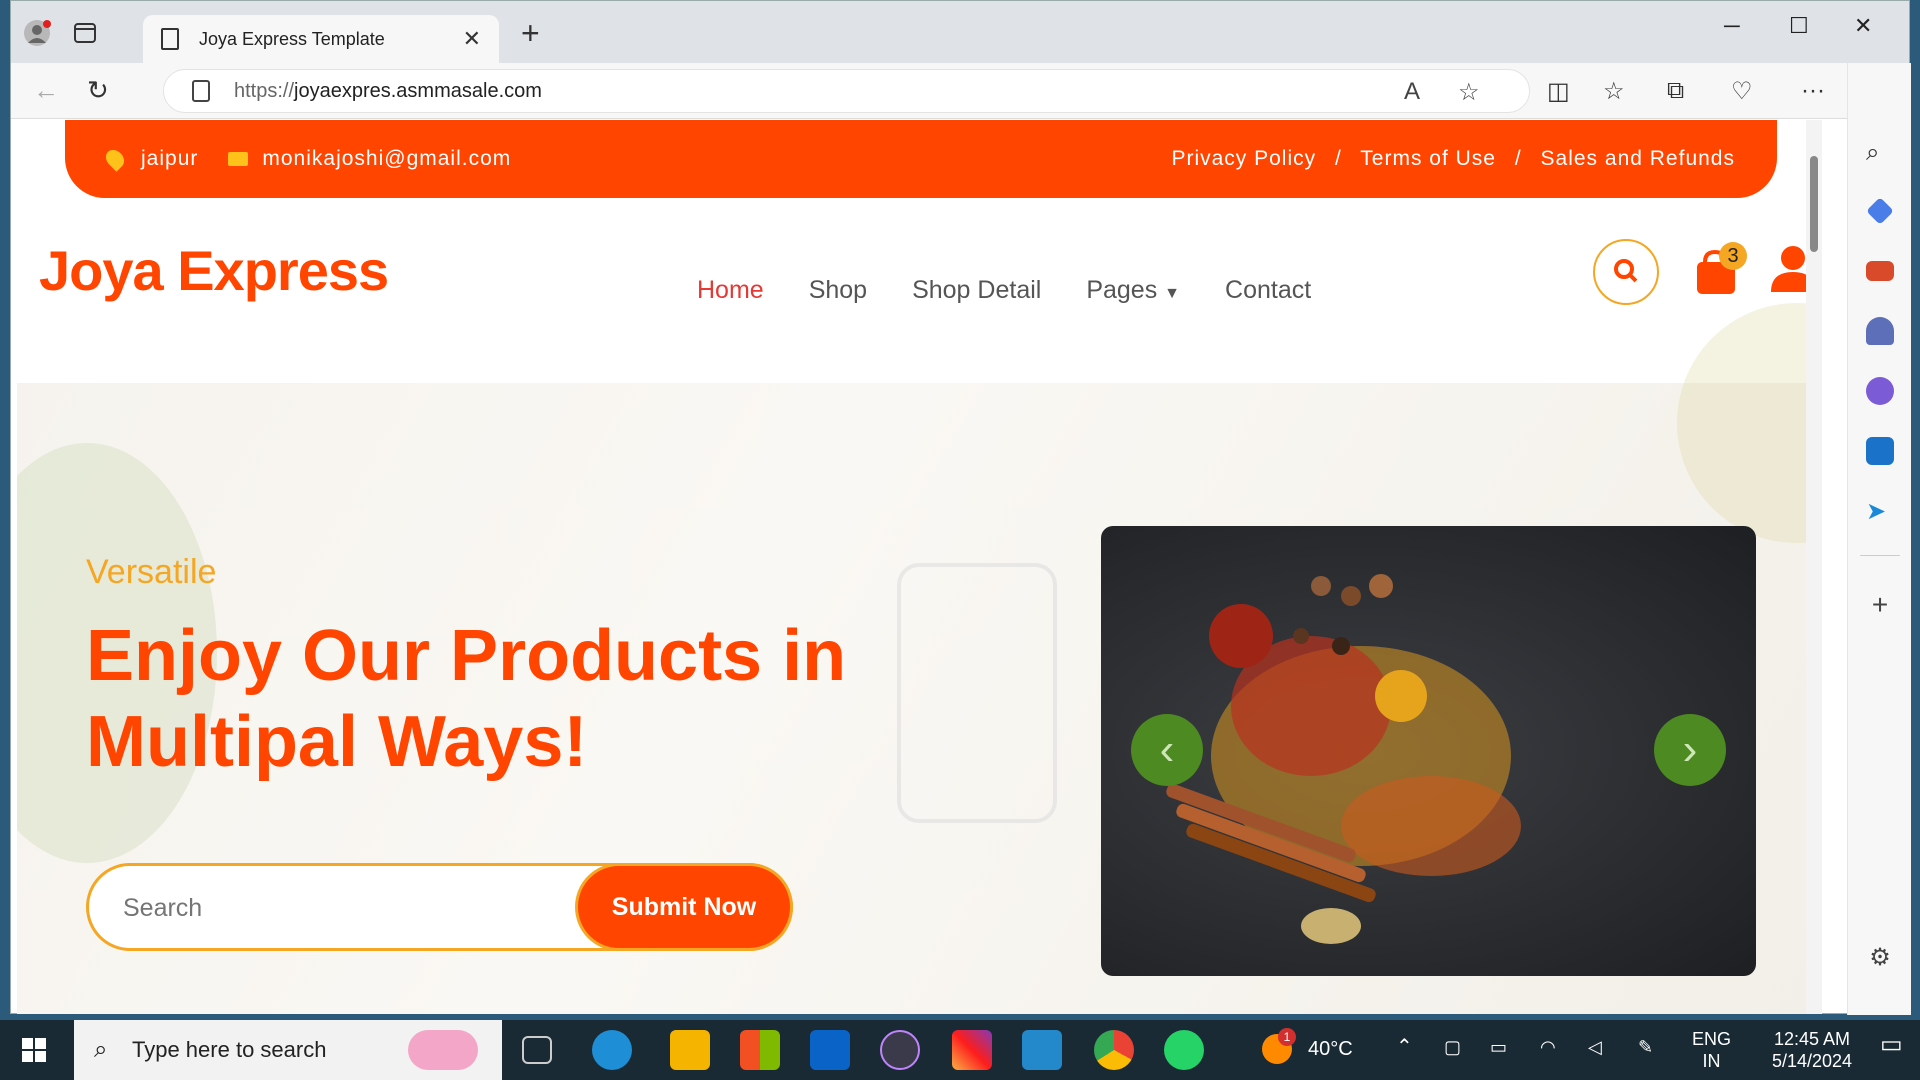 The height and width of the screenshot is (1080, 1920). I want to click on tab-title: Joya Express Template, so click(292, 38).